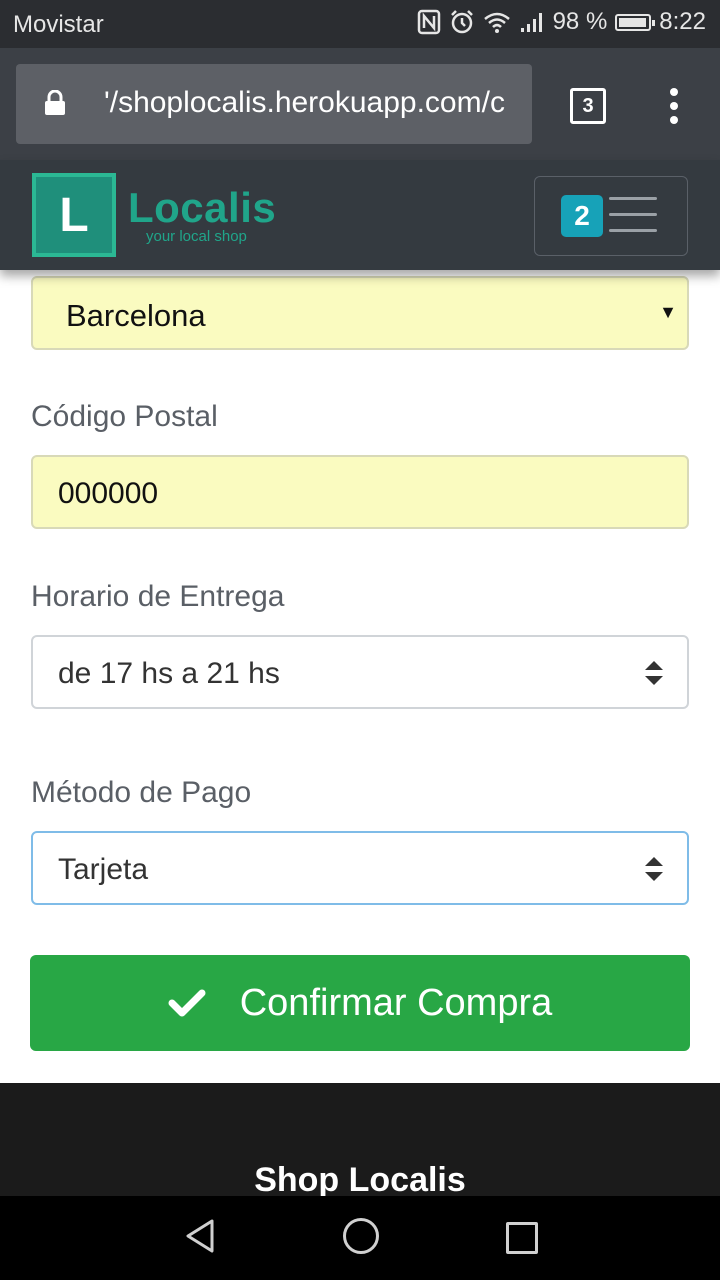  What do you see at coordinates (633, 216) in the screenshot?
I see `hamburger-icon` at bounding box center [633, 216].